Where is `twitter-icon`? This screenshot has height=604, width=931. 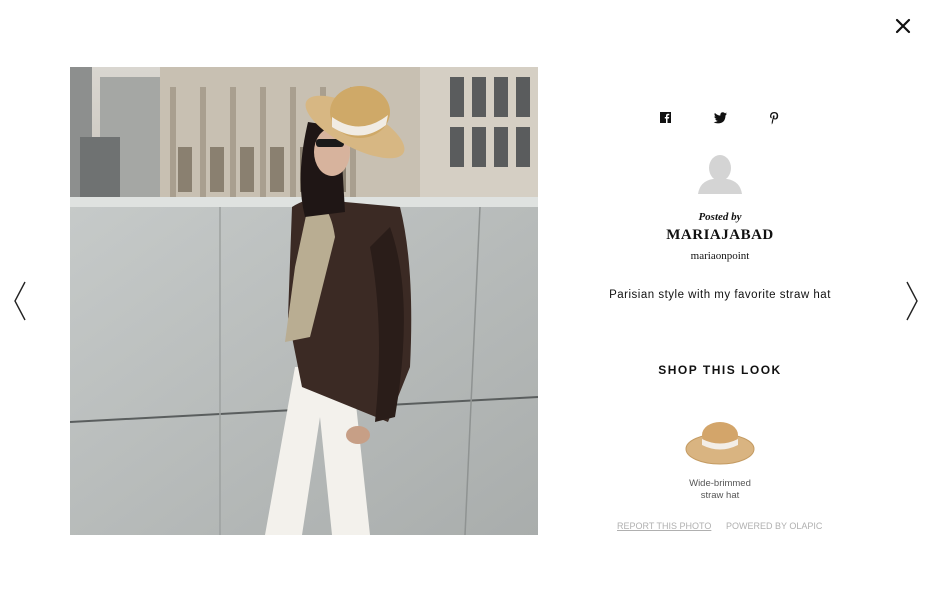
twitter-icon is located at coordinates (720, 118).